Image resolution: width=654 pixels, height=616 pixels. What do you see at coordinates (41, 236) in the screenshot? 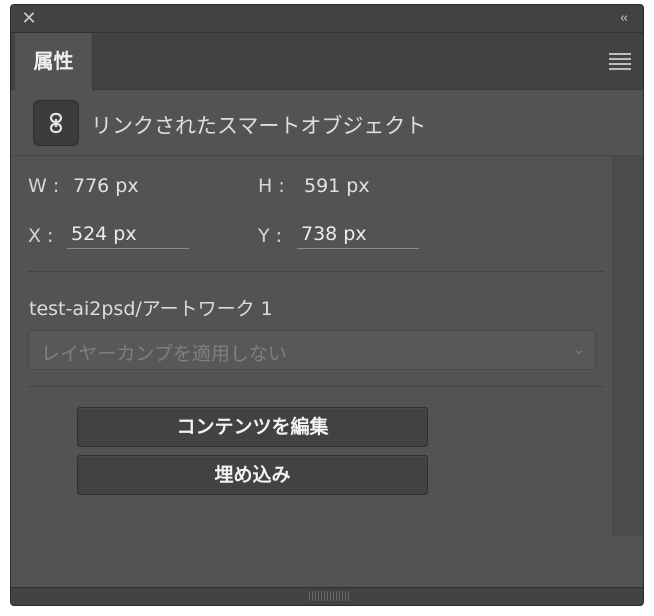
I see `x-label: X :` at bounding box center [41, 236].